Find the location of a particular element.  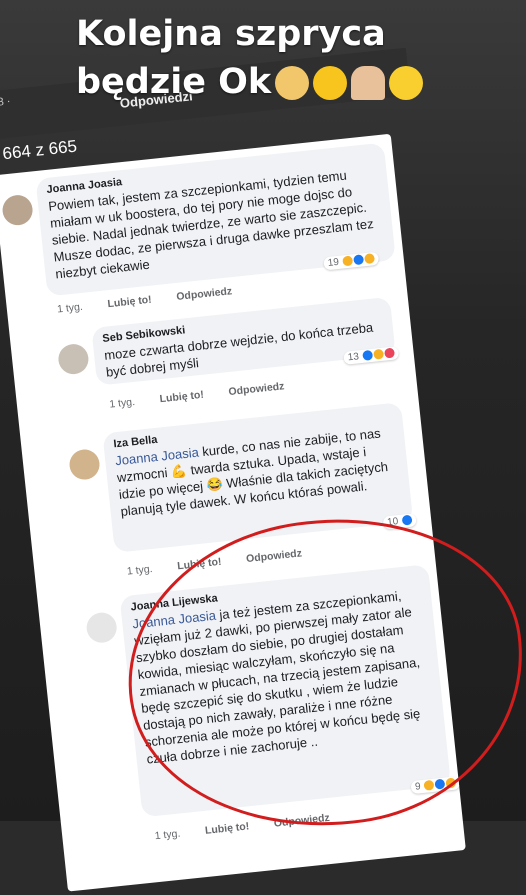

wow-icon is located at coordinates (369, 259).